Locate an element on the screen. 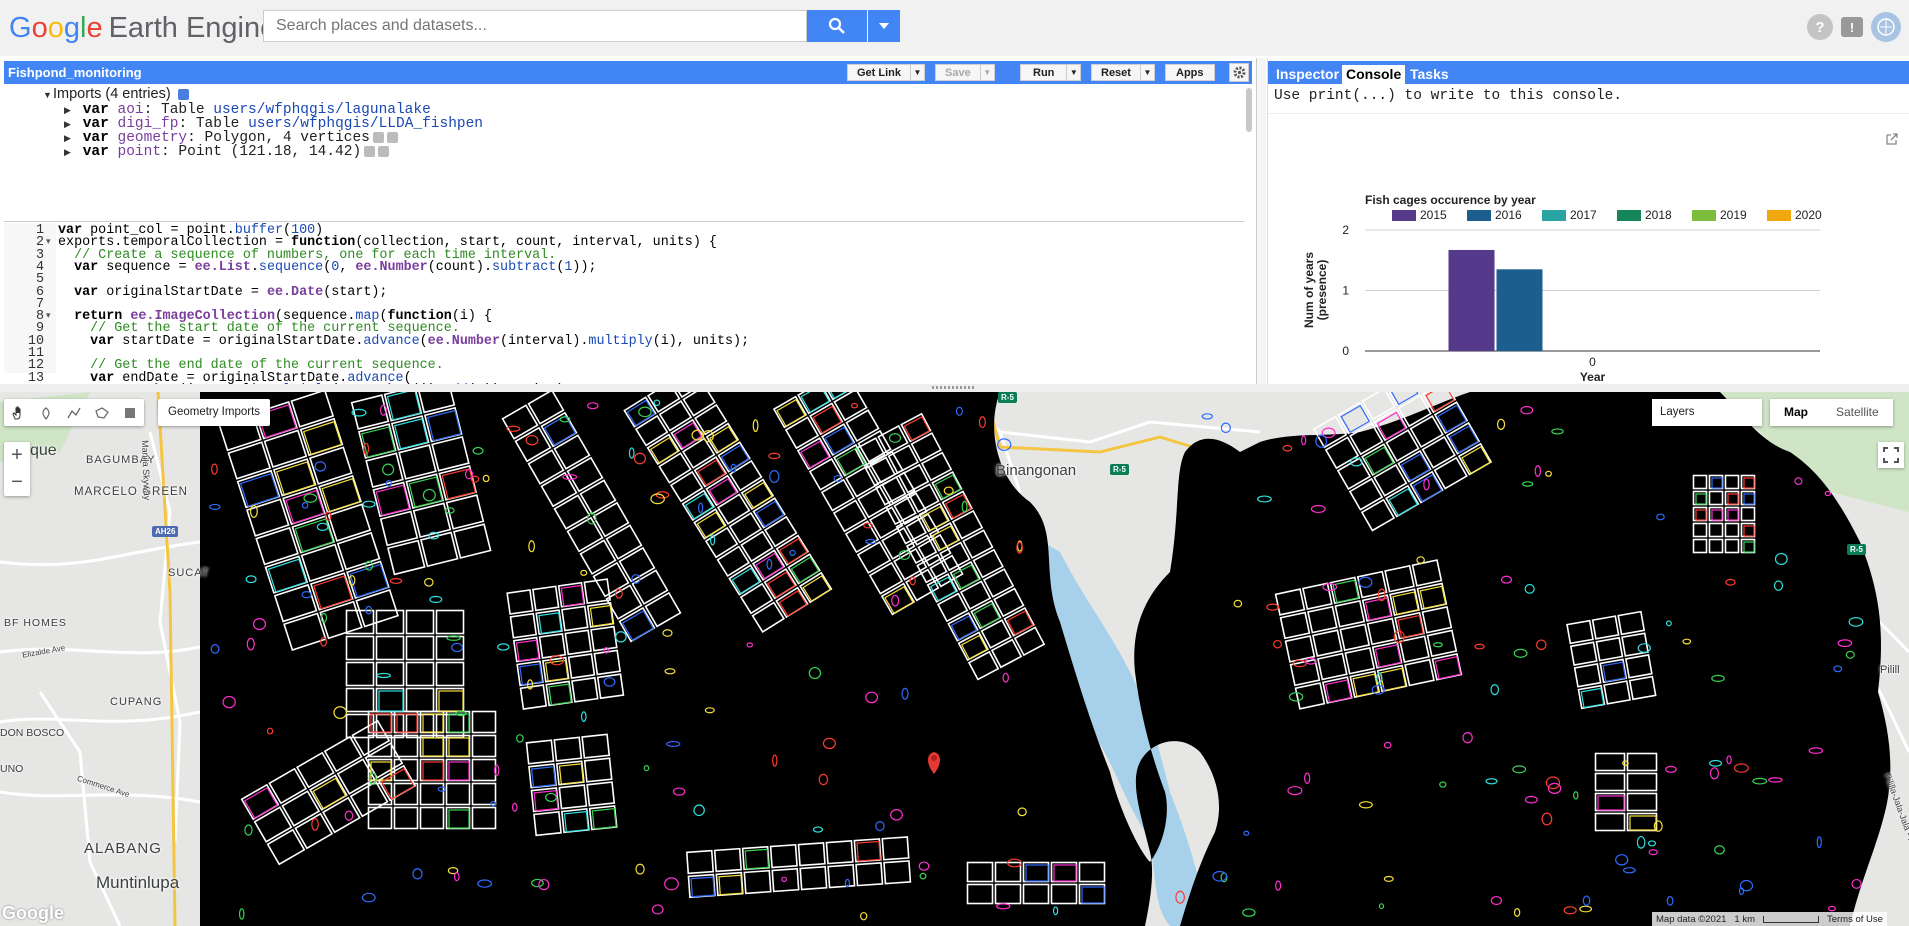 The image size is (1909, 926). imports-header-label: Imports (4 entries) is located at coordinates (112, 94).